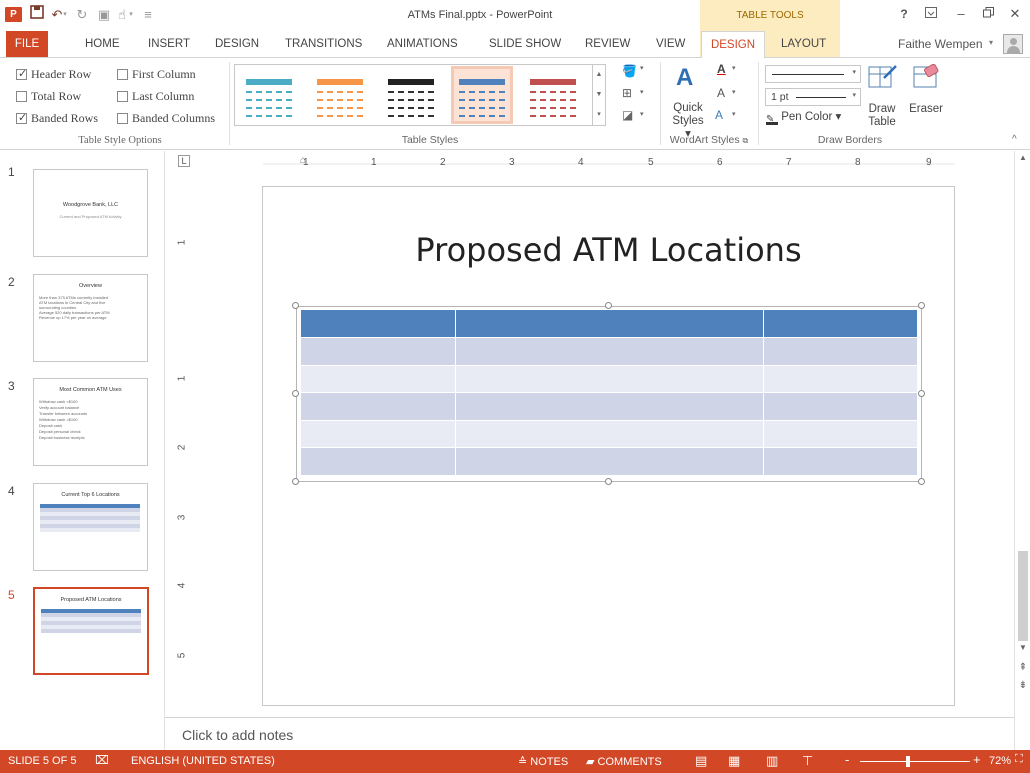  What do you see at coordinates (684, 78) in the screenshot?
I see `quick-styles-icon: A` at bounding box center [684, 78].